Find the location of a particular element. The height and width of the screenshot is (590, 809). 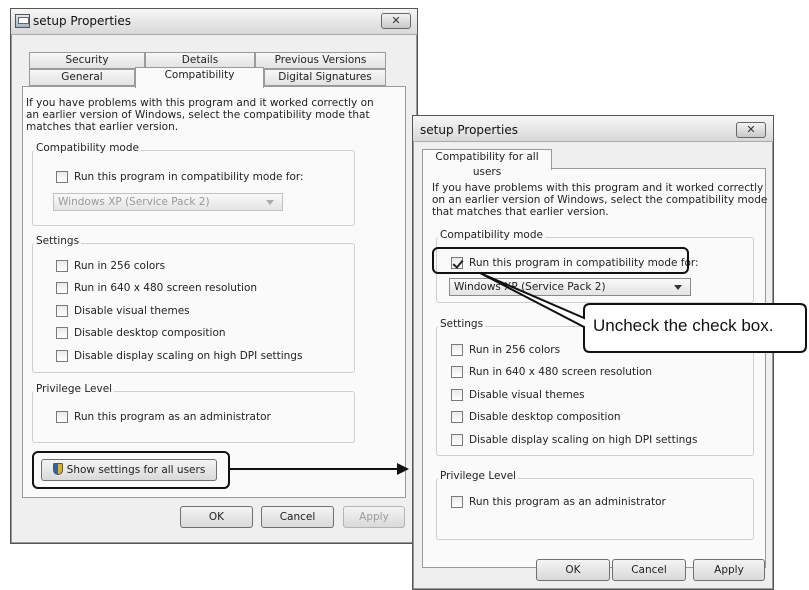

left-dialog-title: setup Properties is located at coordinates (82, 21).